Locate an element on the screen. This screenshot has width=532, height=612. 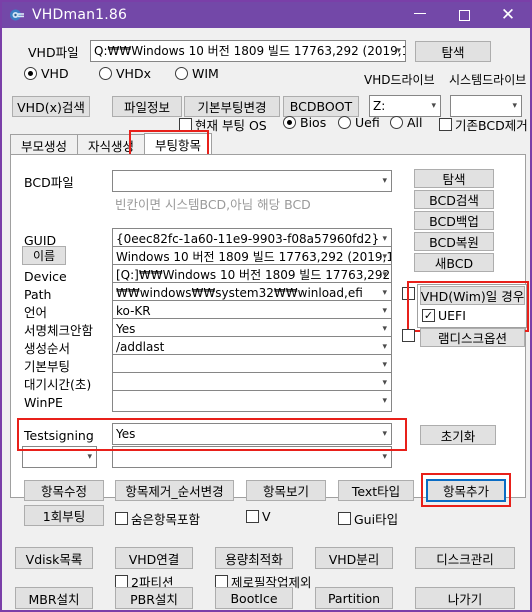
vhd-detach-button: VHD분리 is located at coordinates (354, 558).